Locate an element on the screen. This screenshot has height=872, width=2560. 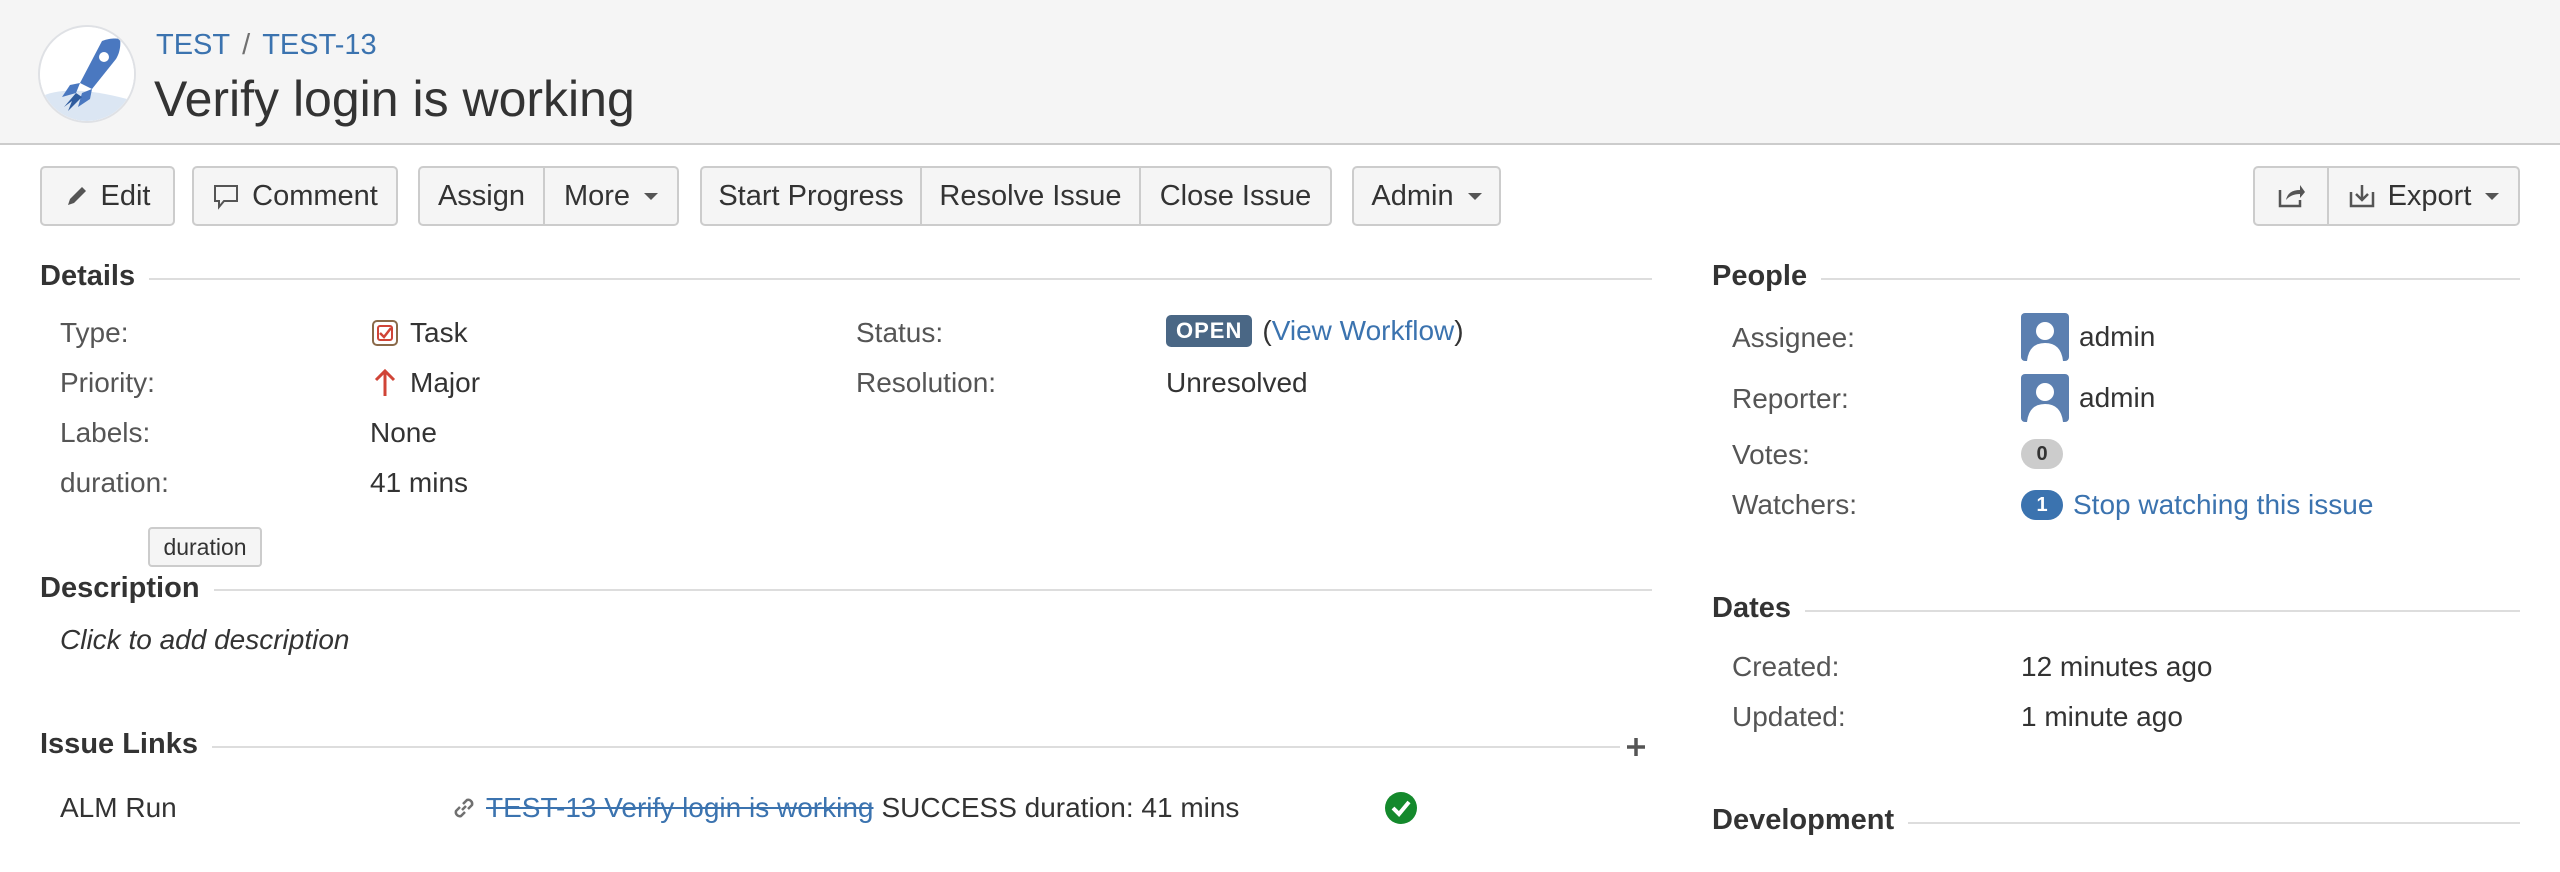
status-label: Status: is located at coordinates (900, 332).